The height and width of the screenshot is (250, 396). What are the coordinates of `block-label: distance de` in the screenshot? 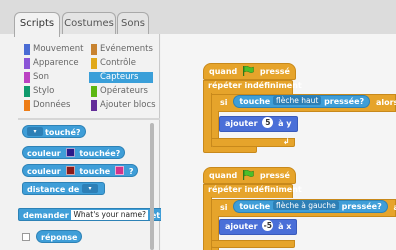 It's located at (53, 189).